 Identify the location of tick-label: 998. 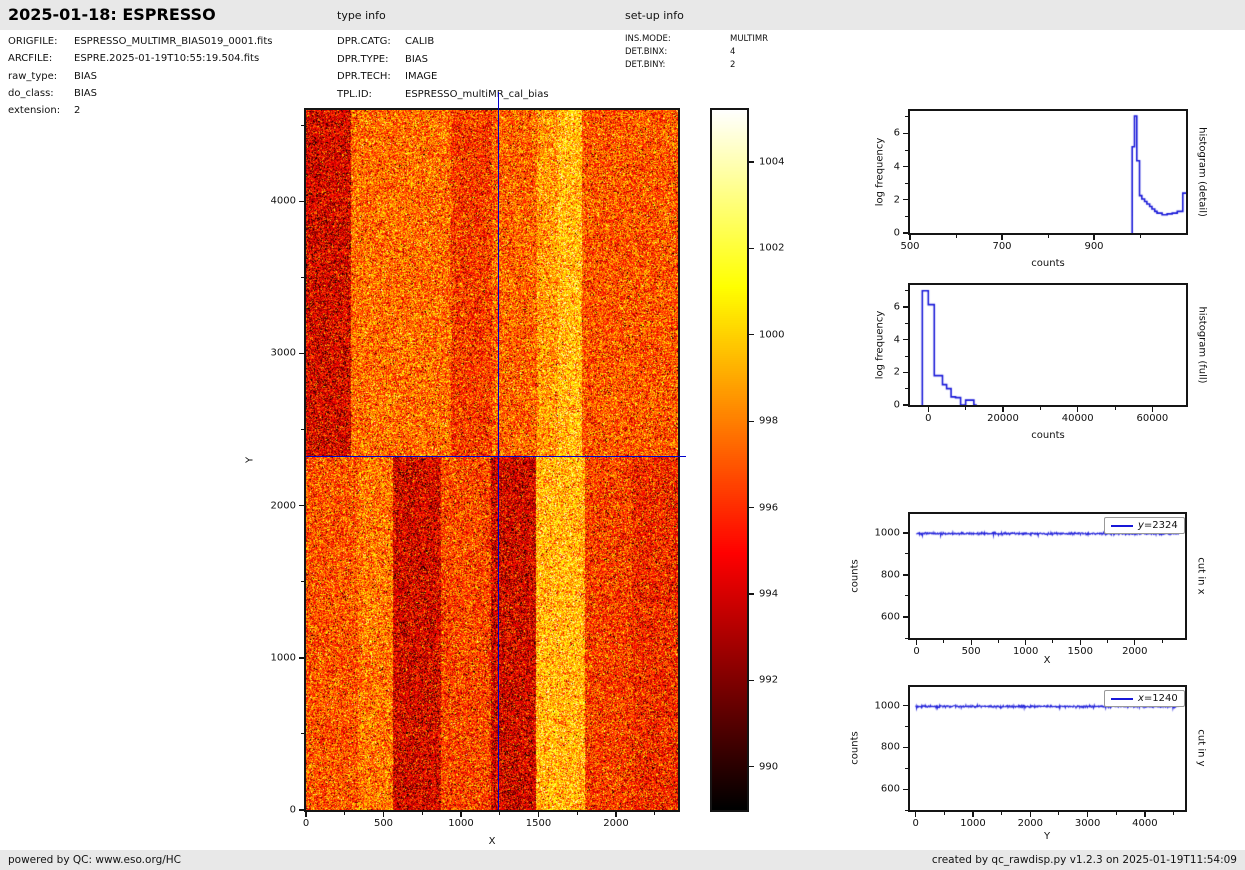
(769, 421).